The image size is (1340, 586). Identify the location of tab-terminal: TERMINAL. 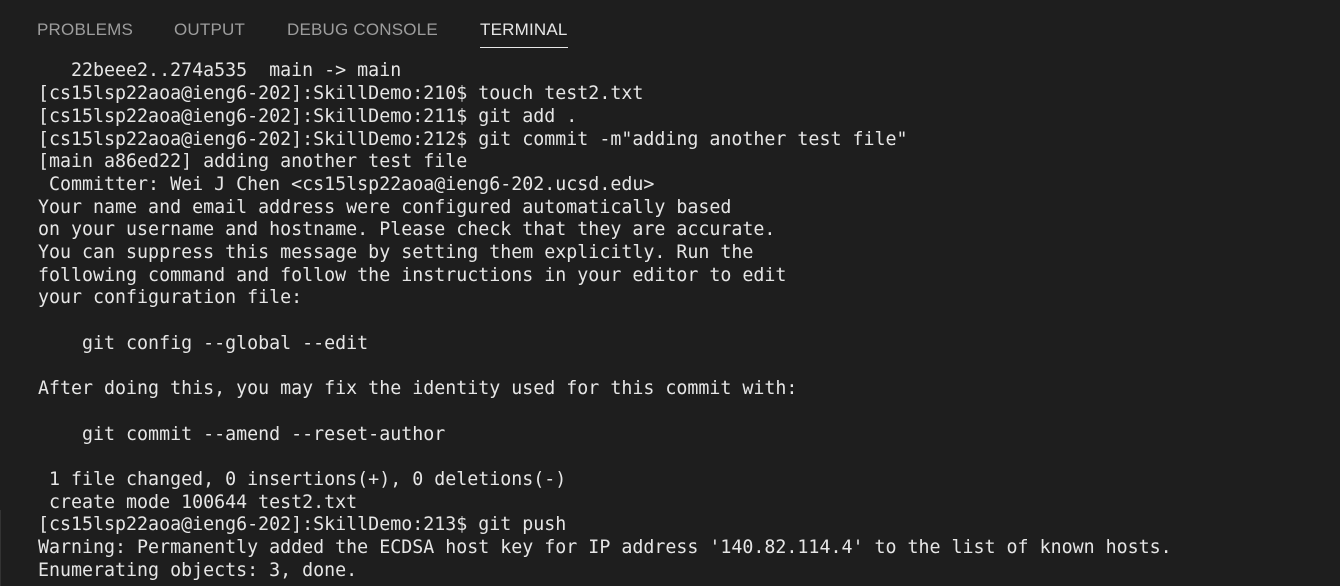
(524, 34).